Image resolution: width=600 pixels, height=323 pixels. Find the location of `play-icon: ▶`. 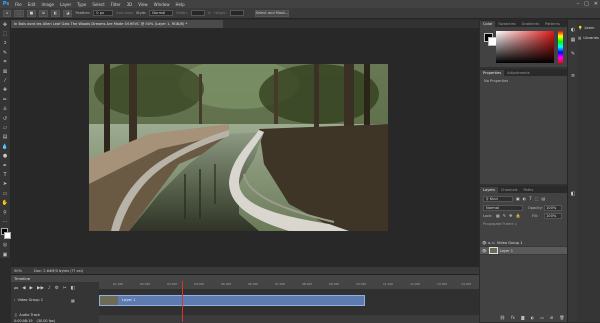

play-icon: ▶ is located at coordinates (31, 289).